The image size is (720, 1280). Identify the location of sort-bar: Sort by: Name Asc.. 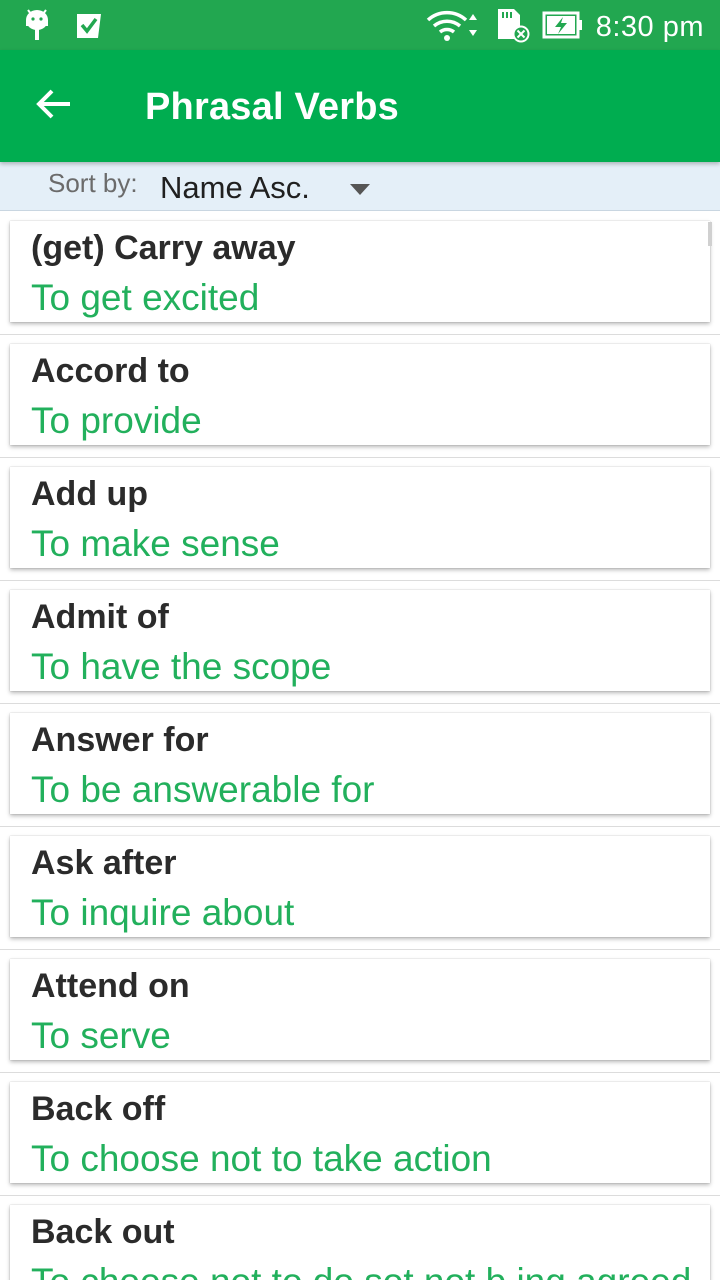
(360, 186).